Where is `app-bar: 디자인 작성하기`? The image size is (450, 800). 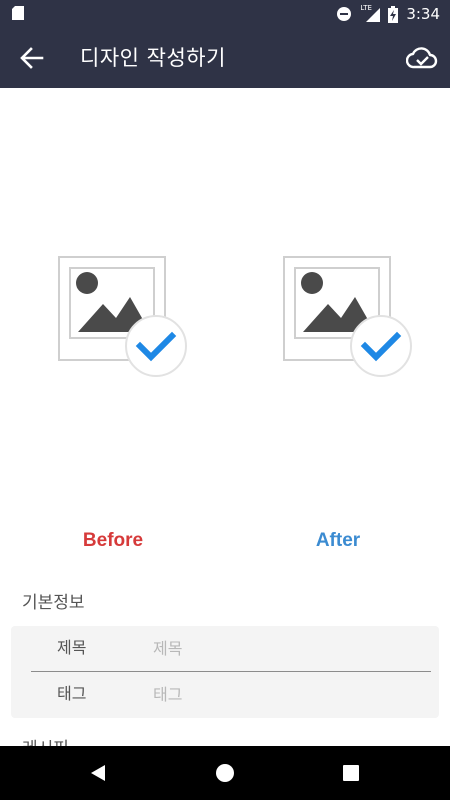 app-bar: 디자인 작성하기 is located at coordinates (225, 58).